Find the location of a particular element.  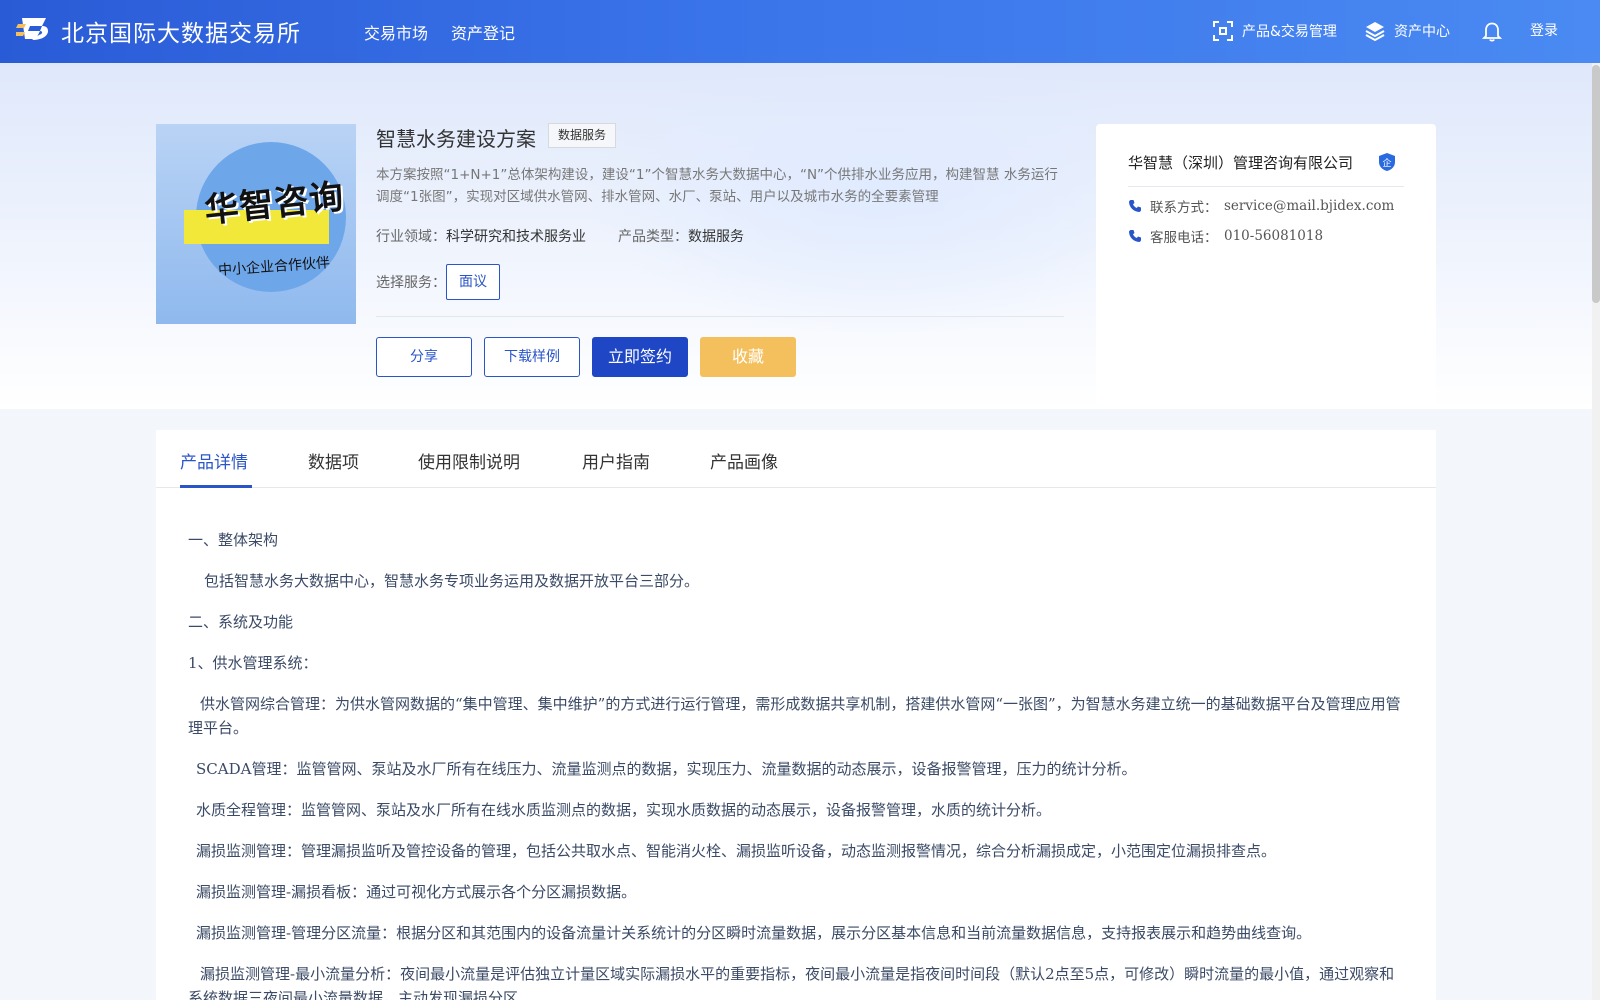

scan-icon is located at coordinates (1223, 31).